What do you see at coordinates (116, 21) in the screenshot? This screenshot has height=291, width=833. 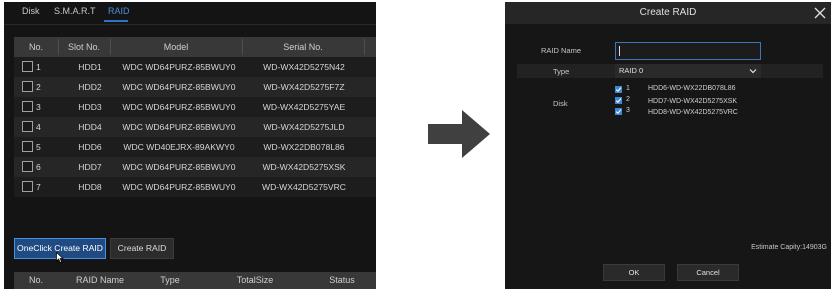 I see `active-tab-indicator` at bounding box center [116, 21].